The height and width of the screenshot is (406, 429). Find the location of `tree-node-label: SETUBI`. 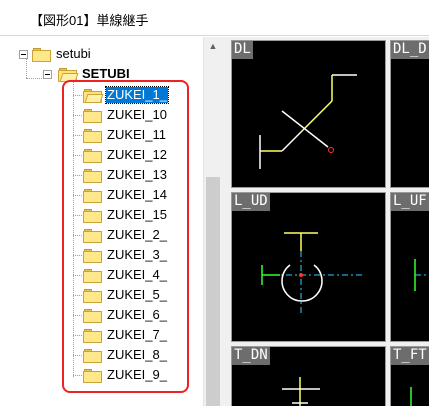

tree-node-label: SETUBI is located at coordinates (106, 74).